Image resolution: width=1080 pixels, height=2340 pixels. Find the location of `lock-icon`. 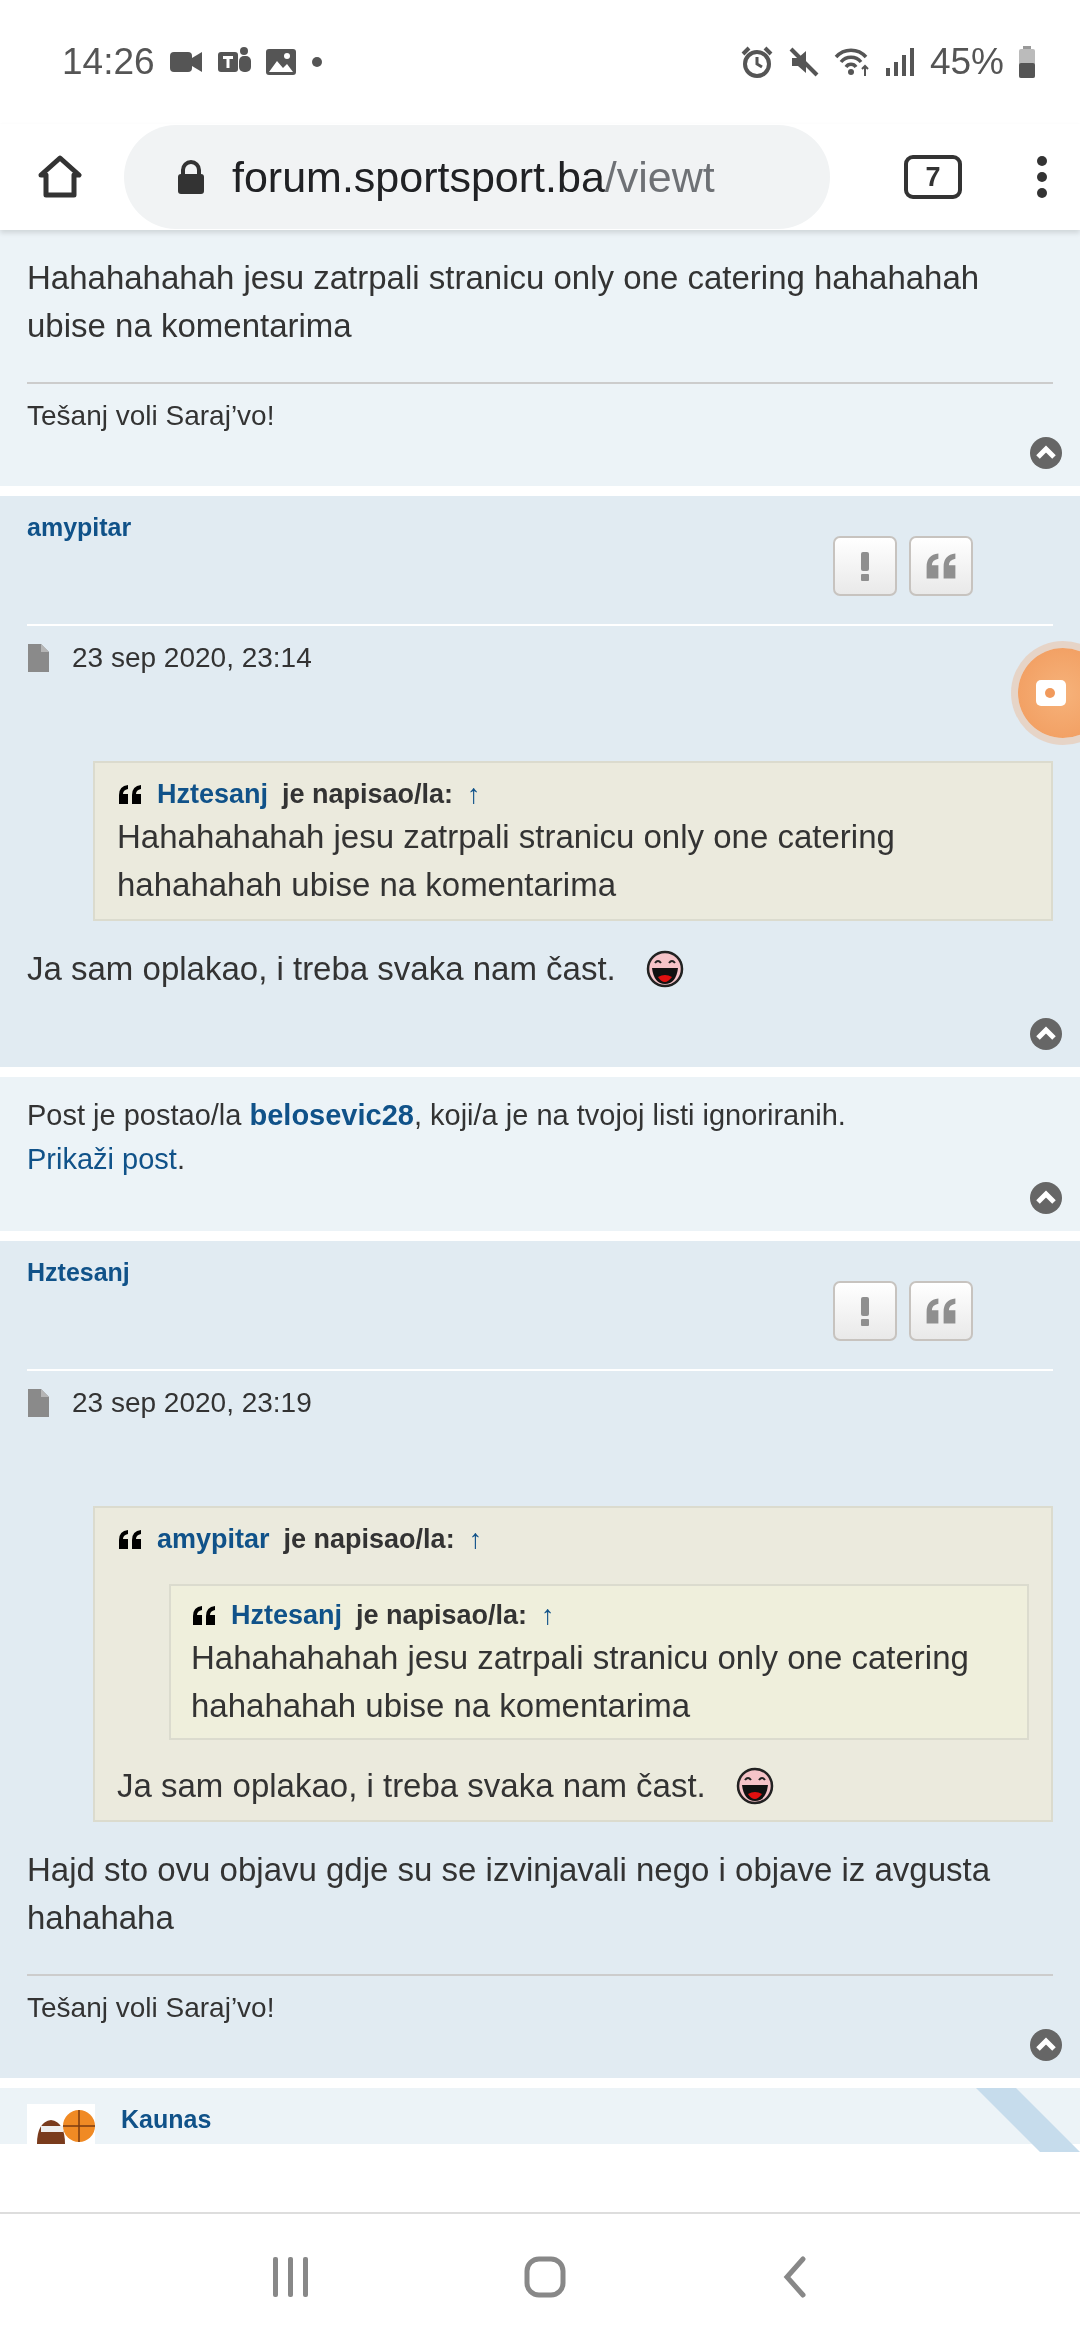

lock-icon is located at coordinates (191, 177).